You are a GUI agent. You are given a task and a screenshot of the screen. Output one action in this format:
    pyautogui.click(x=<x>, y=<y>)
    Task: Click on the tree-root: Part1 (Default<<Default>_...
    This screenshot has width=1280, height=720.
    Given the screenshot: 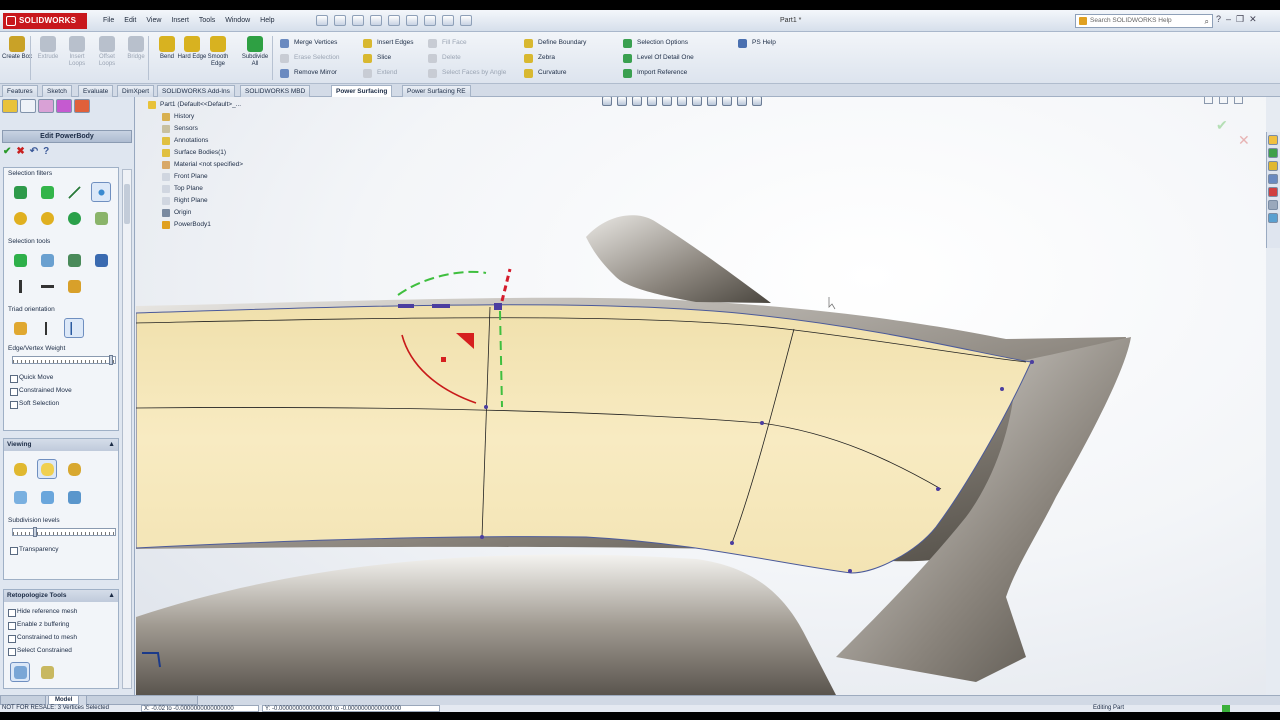 What is the action you would take?
    pyautogui.click(x=195, y=105)
    